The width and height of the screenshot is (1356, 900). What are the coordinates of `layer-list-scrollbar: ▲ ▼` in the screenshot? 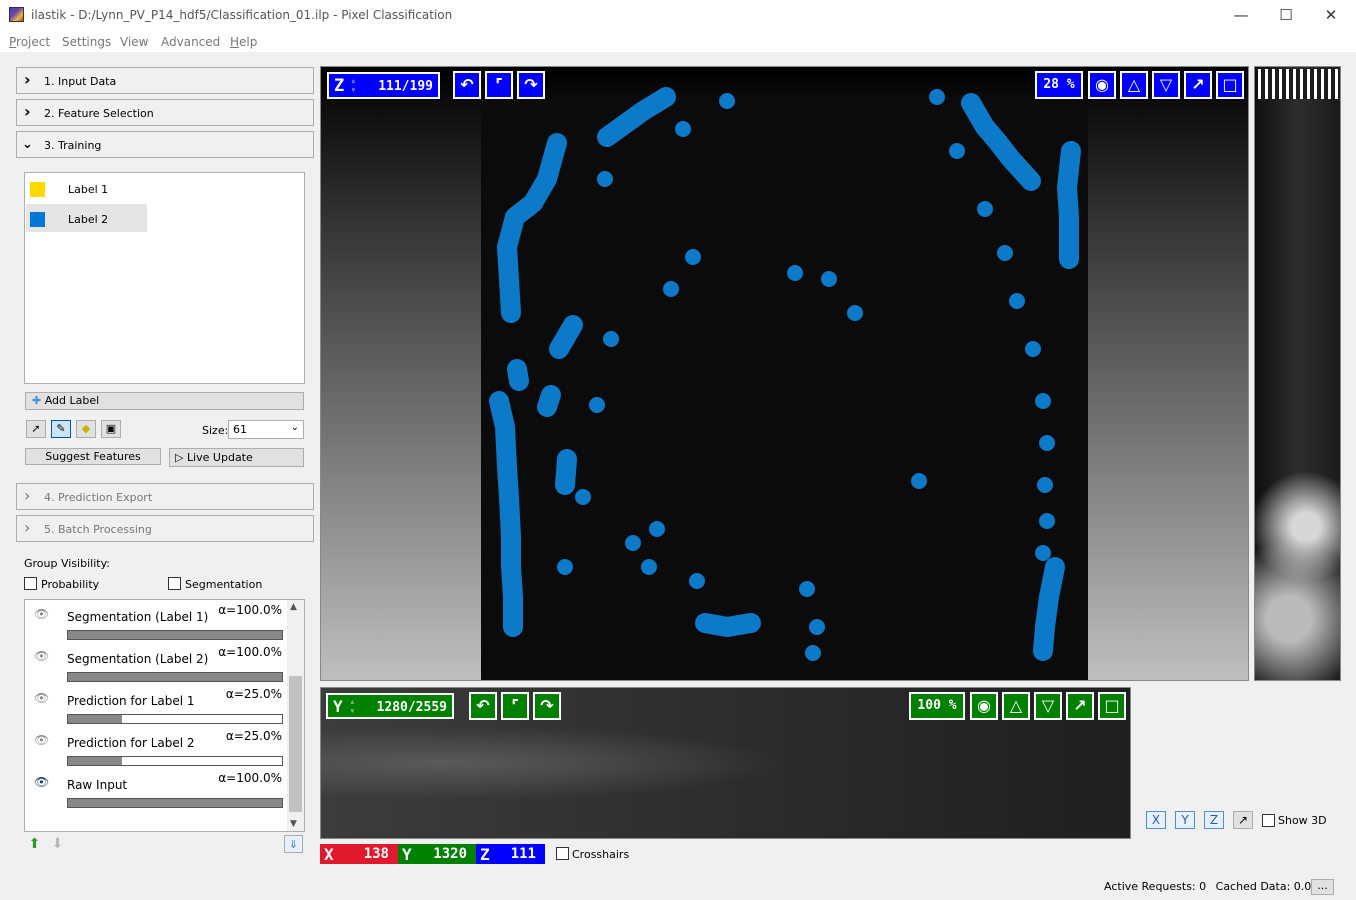 It's located at (295, 715).